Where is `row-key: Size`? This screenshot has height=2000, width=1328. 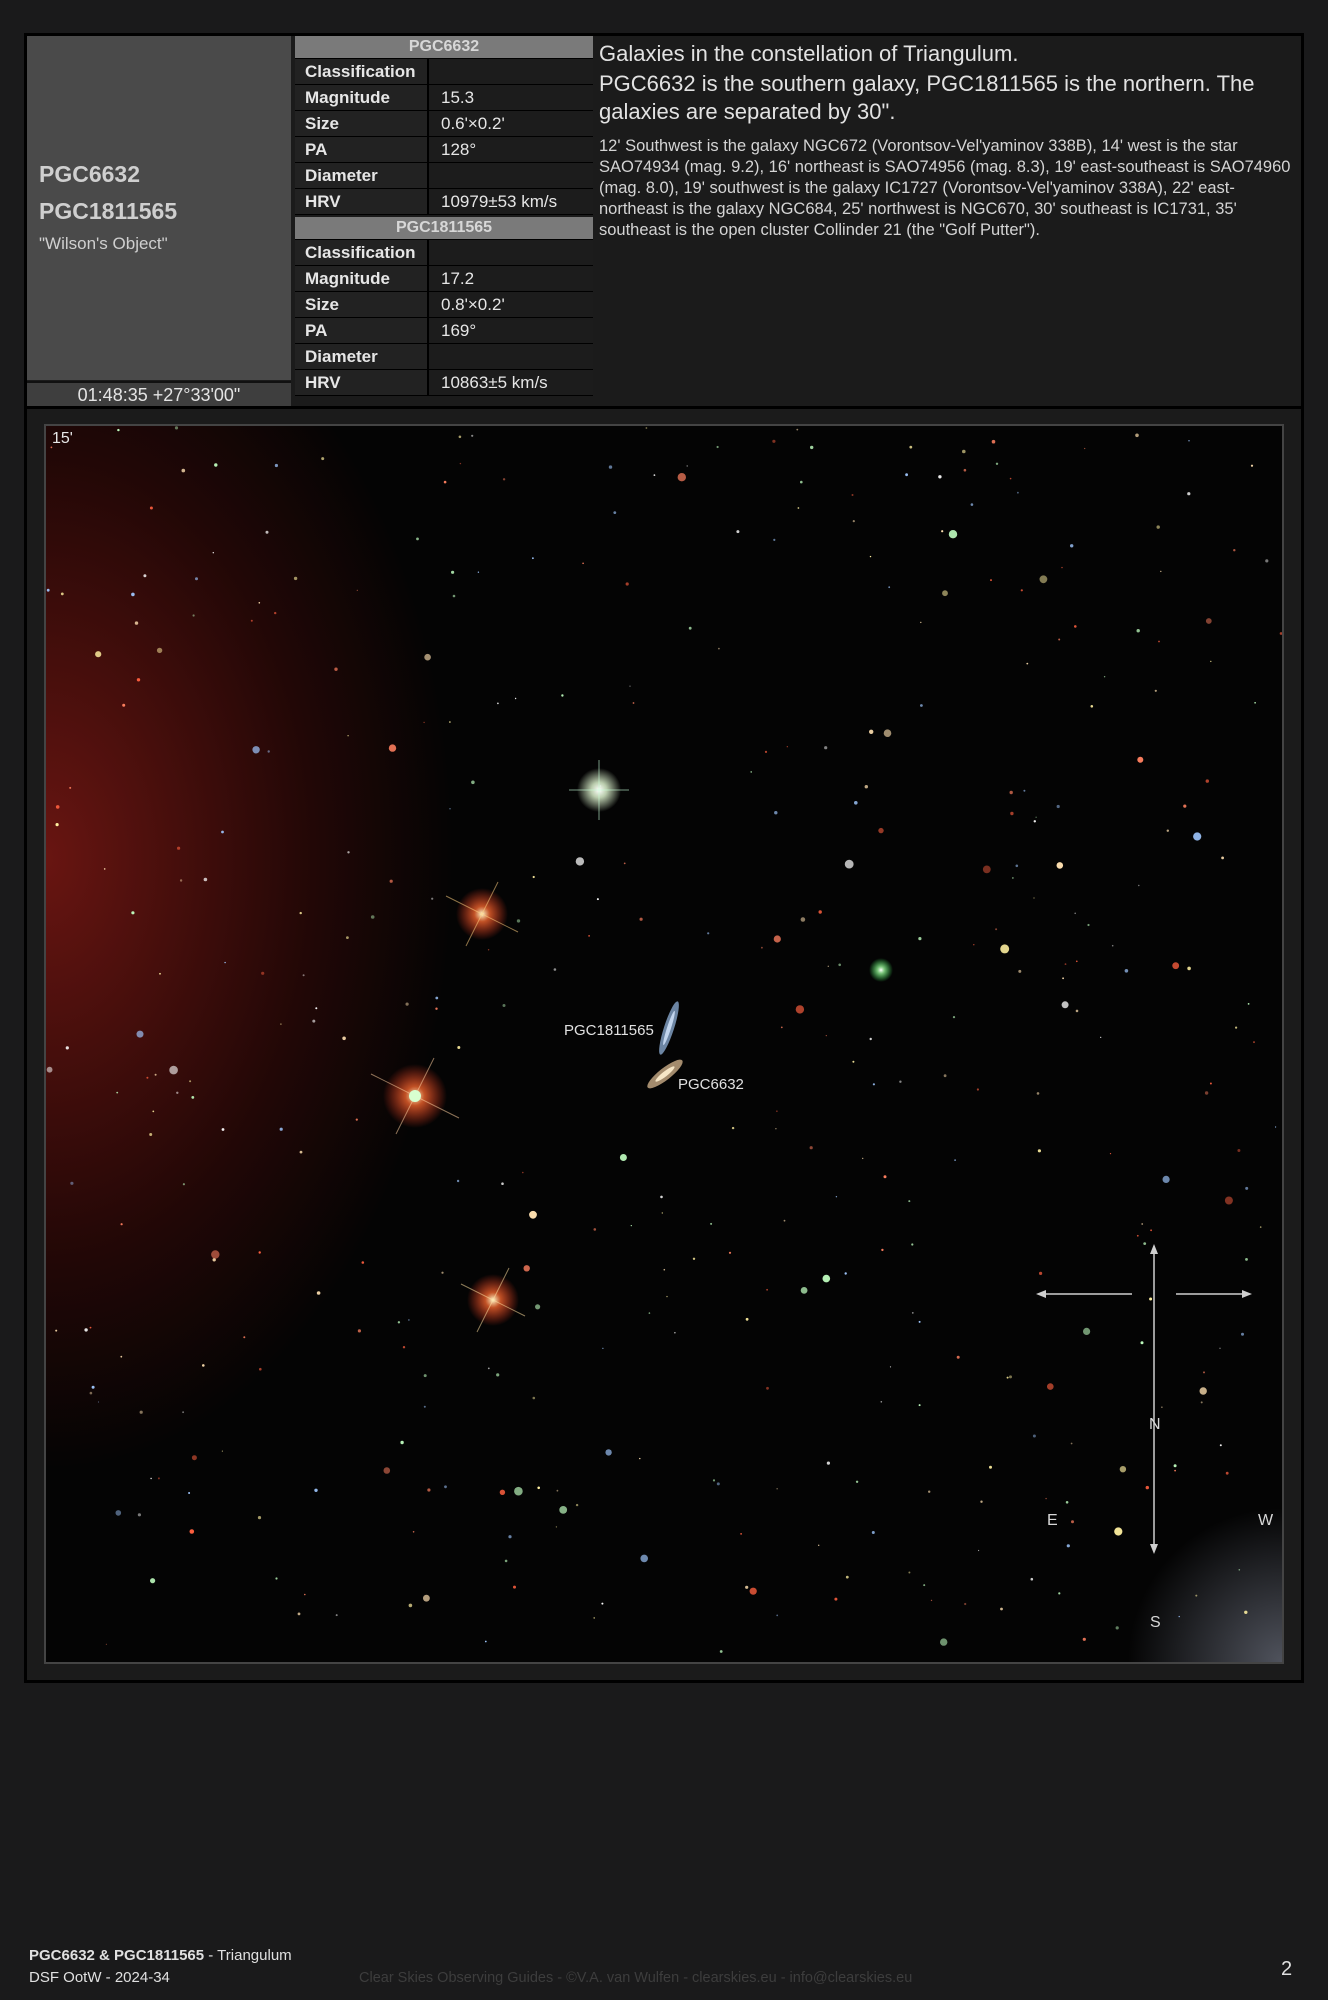 row-key: Size is located at coordinates (362, 123).